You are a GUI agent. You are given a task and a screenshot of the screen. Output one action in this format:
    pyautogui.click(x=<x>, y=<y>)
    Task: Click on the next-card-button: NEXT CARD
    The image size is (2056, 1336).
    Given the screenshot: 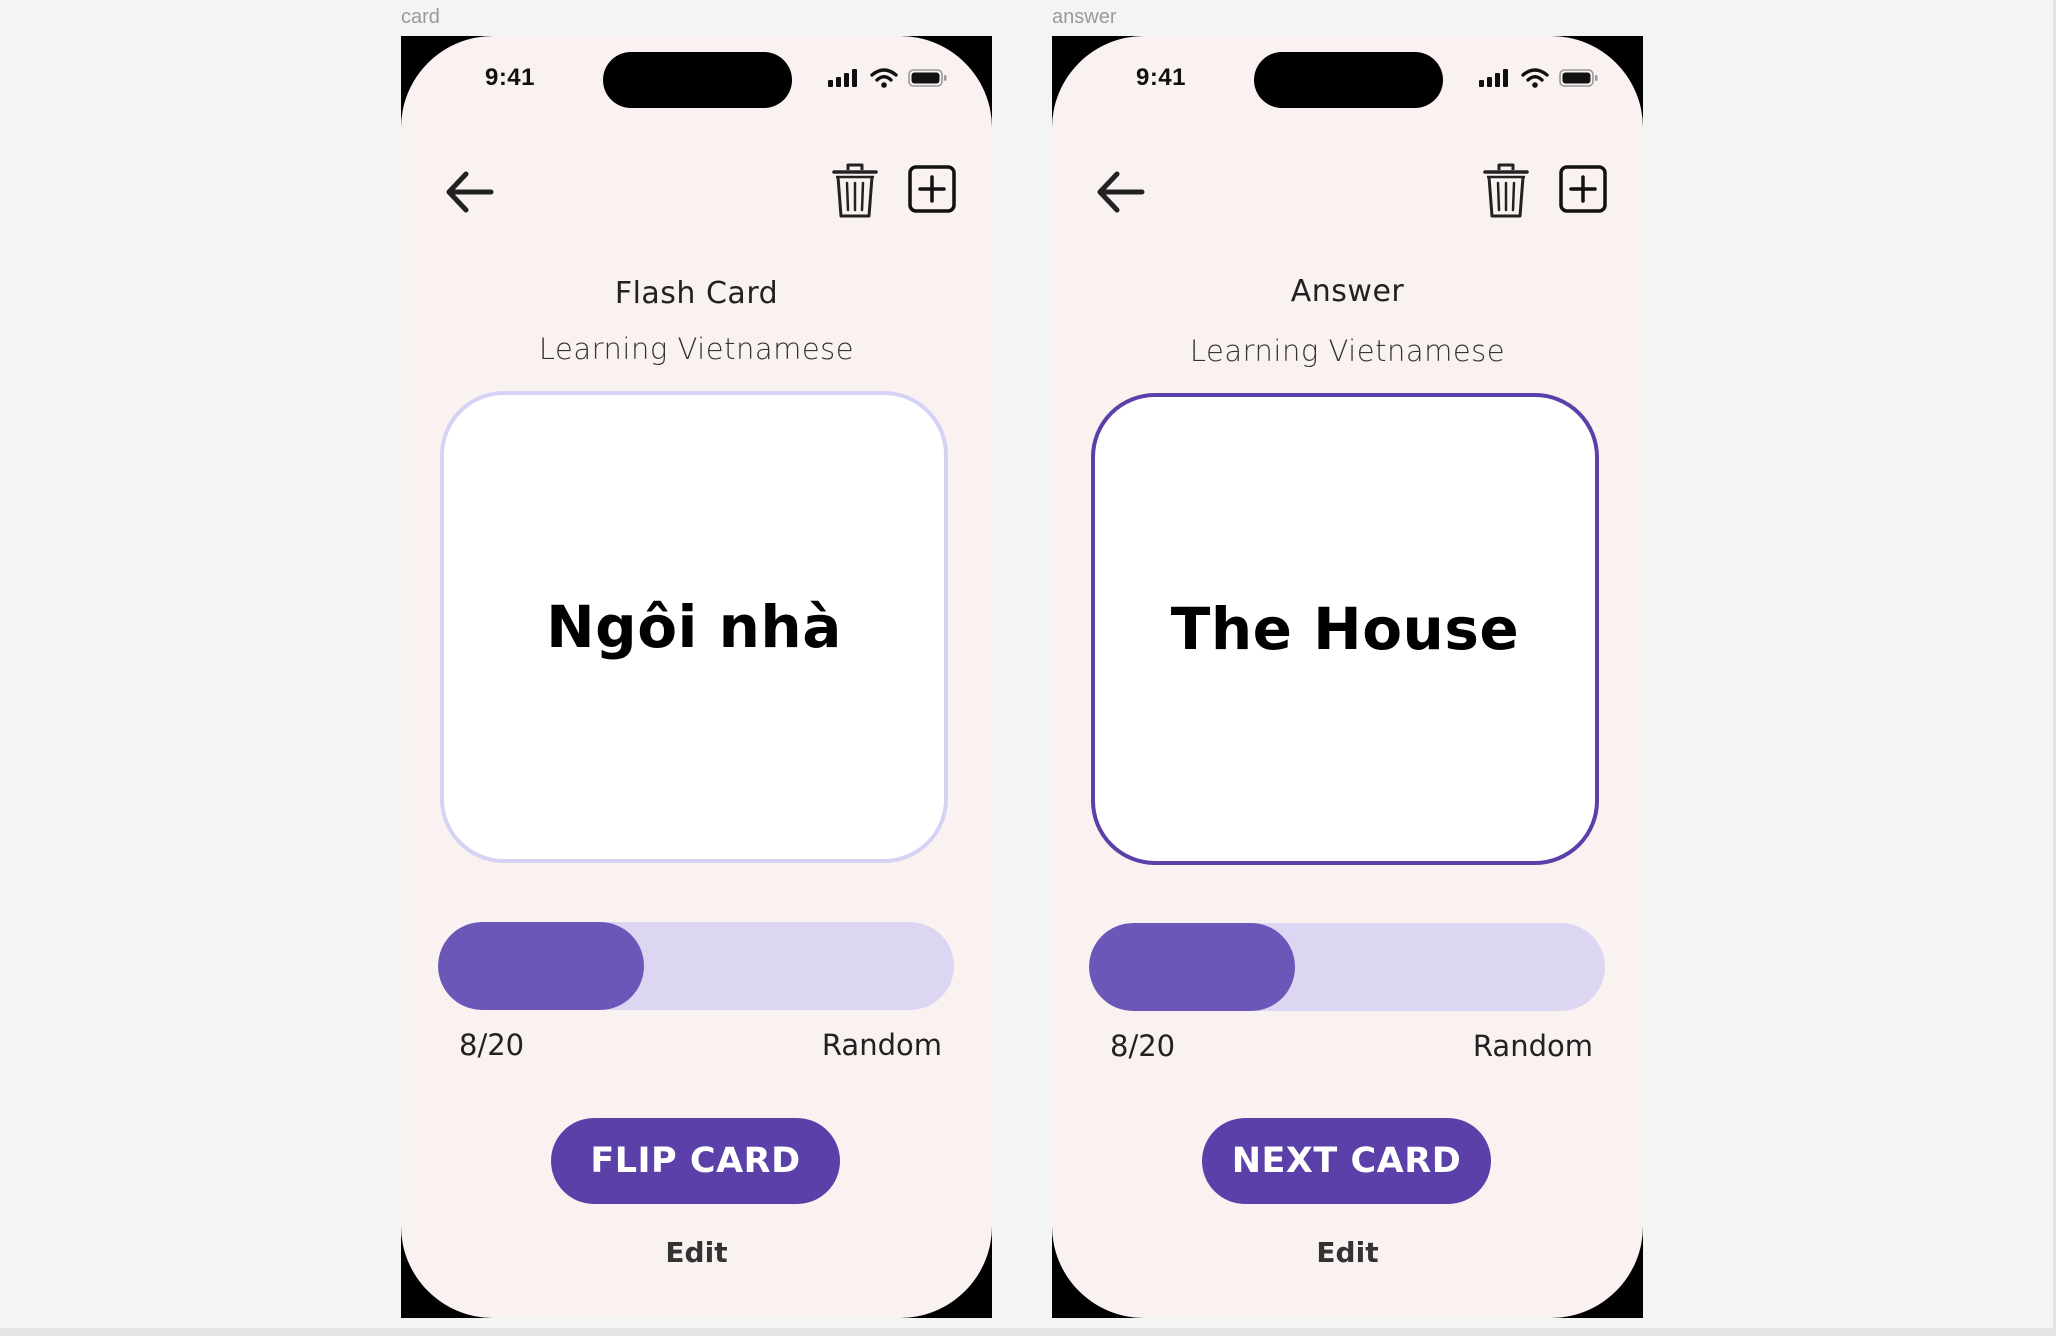 What is the action you would take?
    pyautogui.click(x=1346, y=1161)
    